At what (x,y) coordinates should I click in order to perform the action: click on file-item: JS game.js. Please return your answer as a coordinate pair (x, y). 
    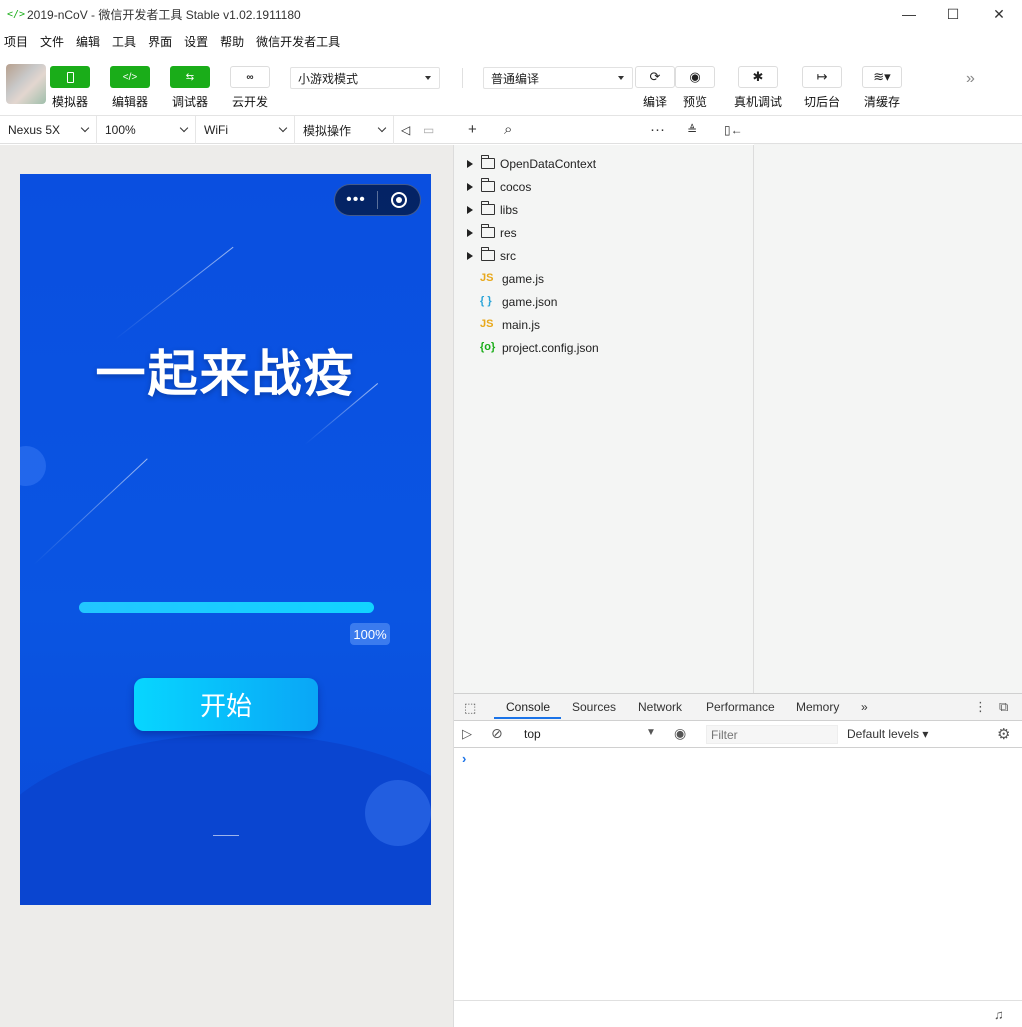
    Looking at the image, I should click on (604, 279).